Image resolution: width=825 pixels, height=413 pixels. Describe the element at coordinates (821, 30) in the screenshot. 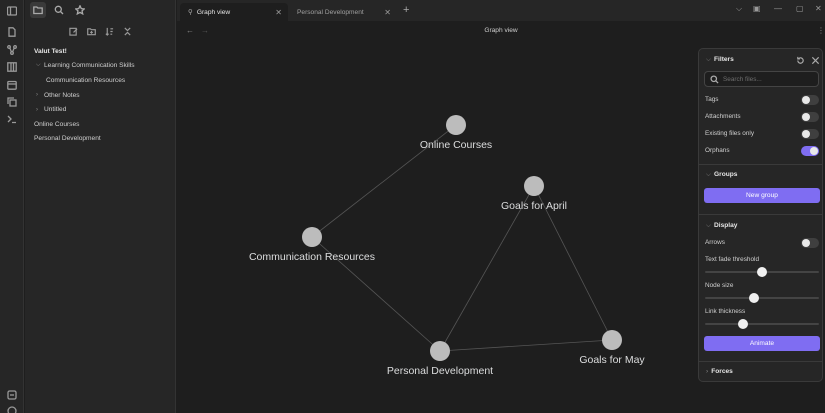

I see `more-options-icon: ⋮` at that location.